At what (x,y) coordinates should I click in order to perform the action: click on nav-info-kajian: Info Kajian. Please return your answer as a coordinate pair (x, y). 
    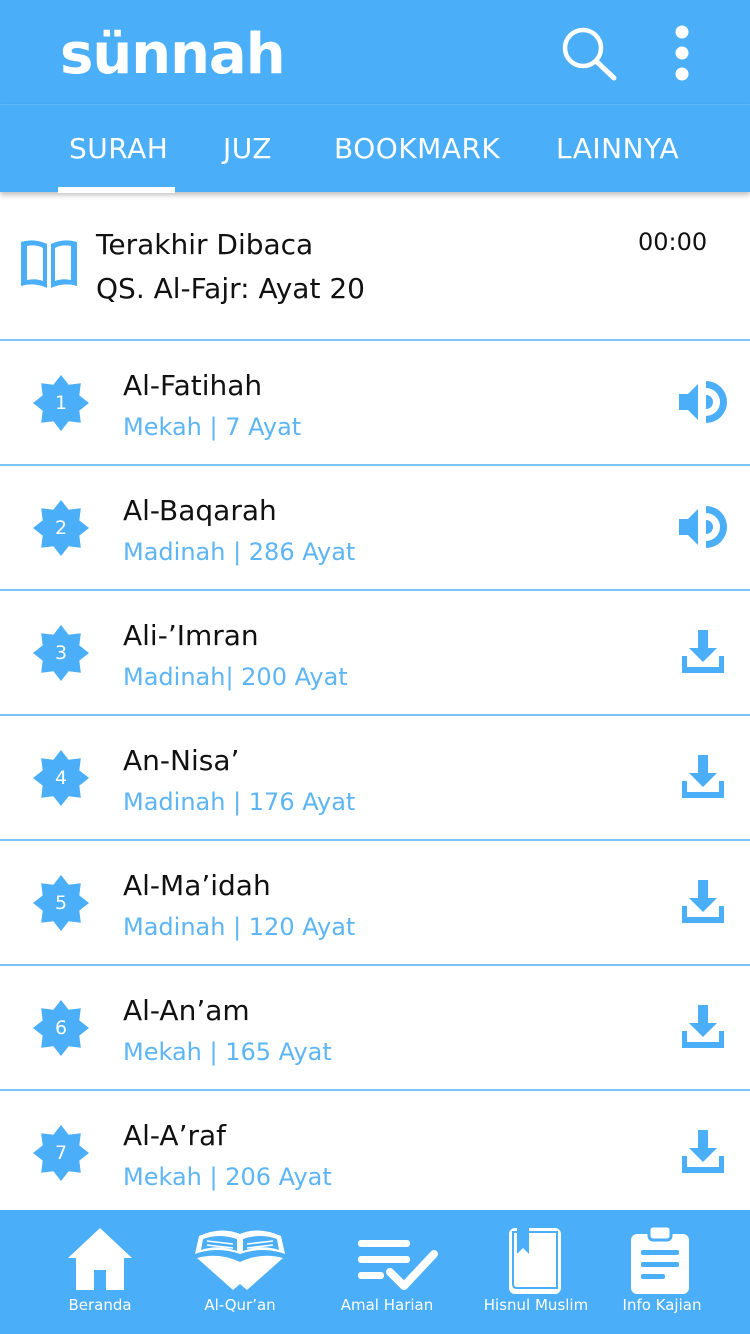
    Looking at the image, I should click on (662, 1272).